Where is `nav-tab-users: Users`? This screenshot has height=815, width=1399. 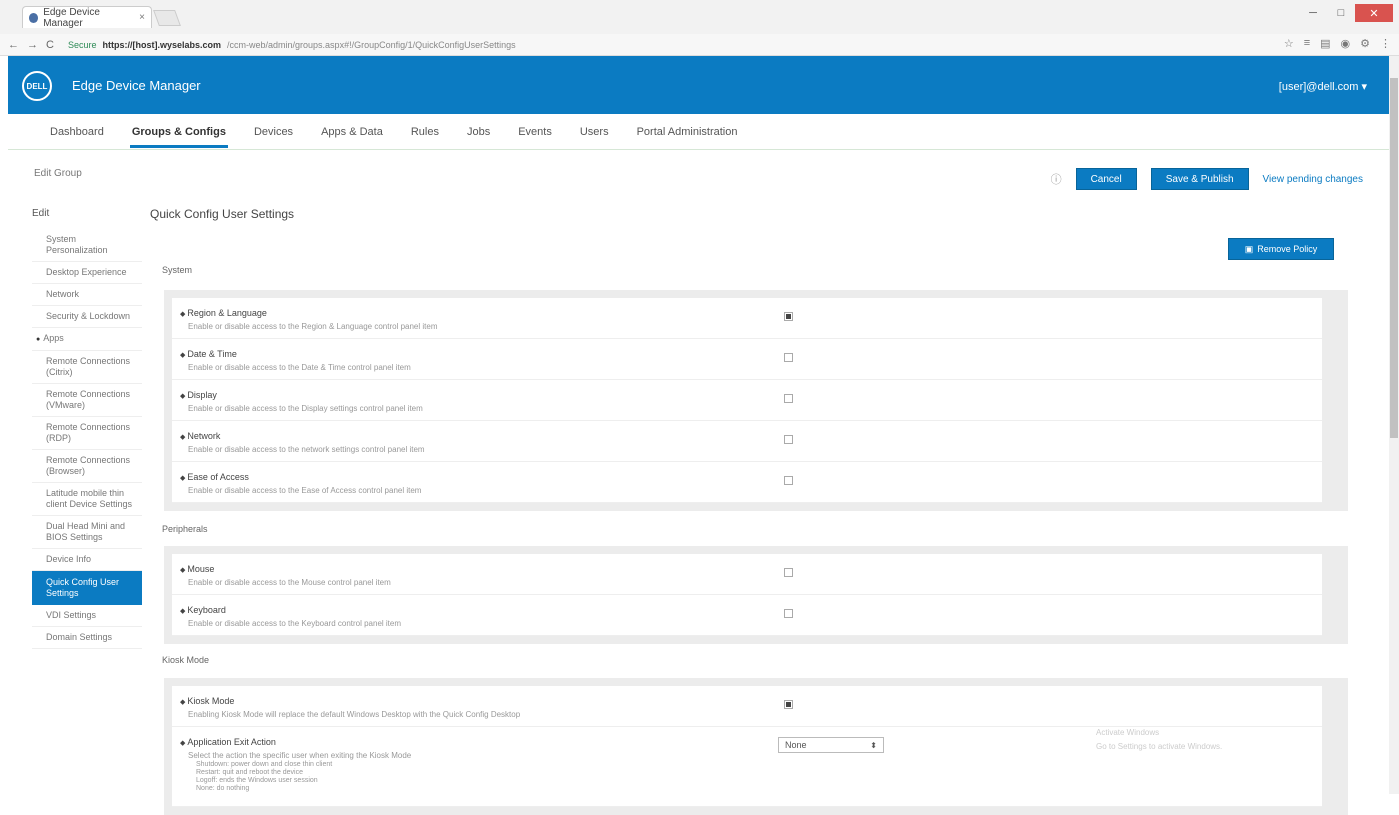 nav-tab-users: Users is located at coordinates (594, 132).